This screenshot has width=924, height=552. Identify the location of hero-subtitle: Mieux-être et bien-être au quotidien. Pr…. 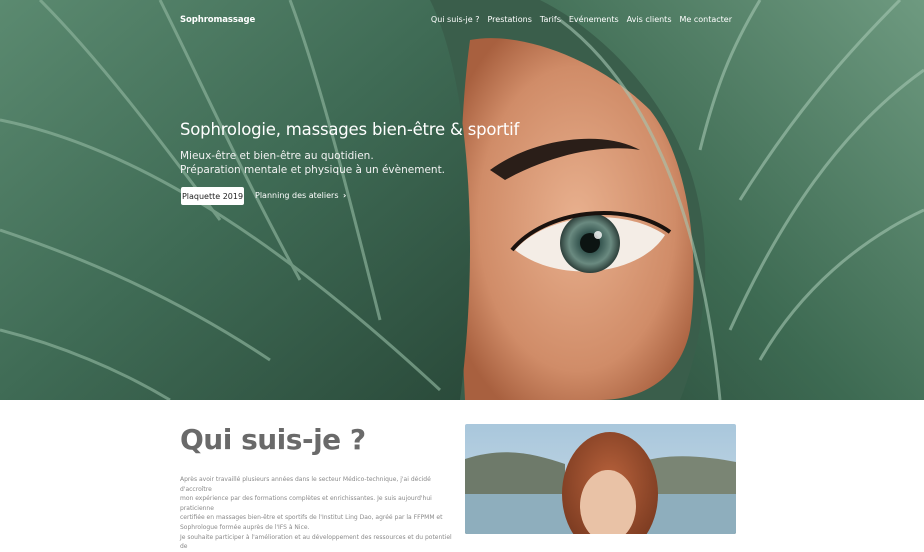
(312, 163).